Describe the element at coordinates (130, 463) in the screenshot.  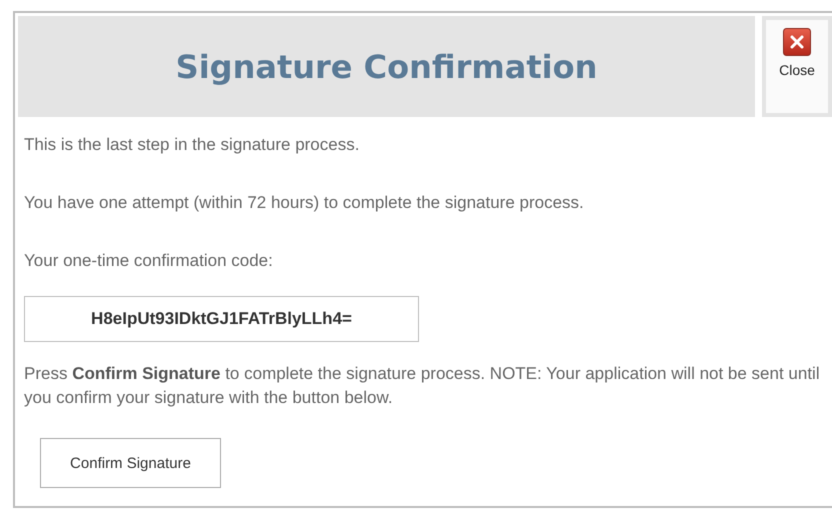
I see `confirm-signature-button: Confirm Signature` at that location.